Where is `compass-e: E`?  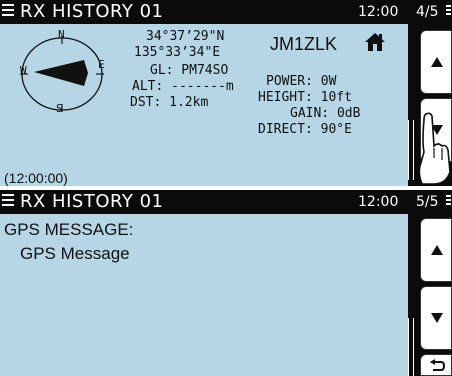
compass-e: E is located at coordinates (101, 64).